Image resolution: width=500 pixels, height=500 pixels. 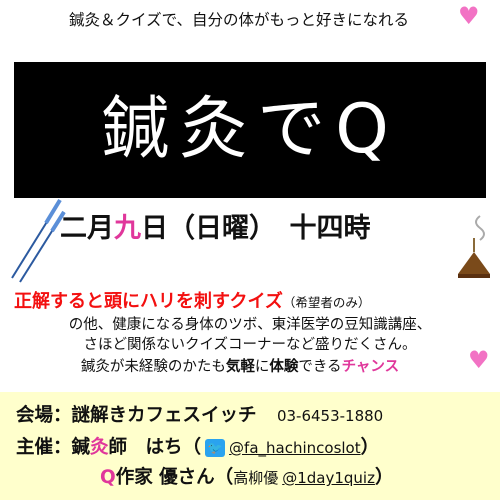 I want to click on tagline: 鍼灸＆クイズで、自分の体がもっと好きになれる, so click(x=239, y=19).